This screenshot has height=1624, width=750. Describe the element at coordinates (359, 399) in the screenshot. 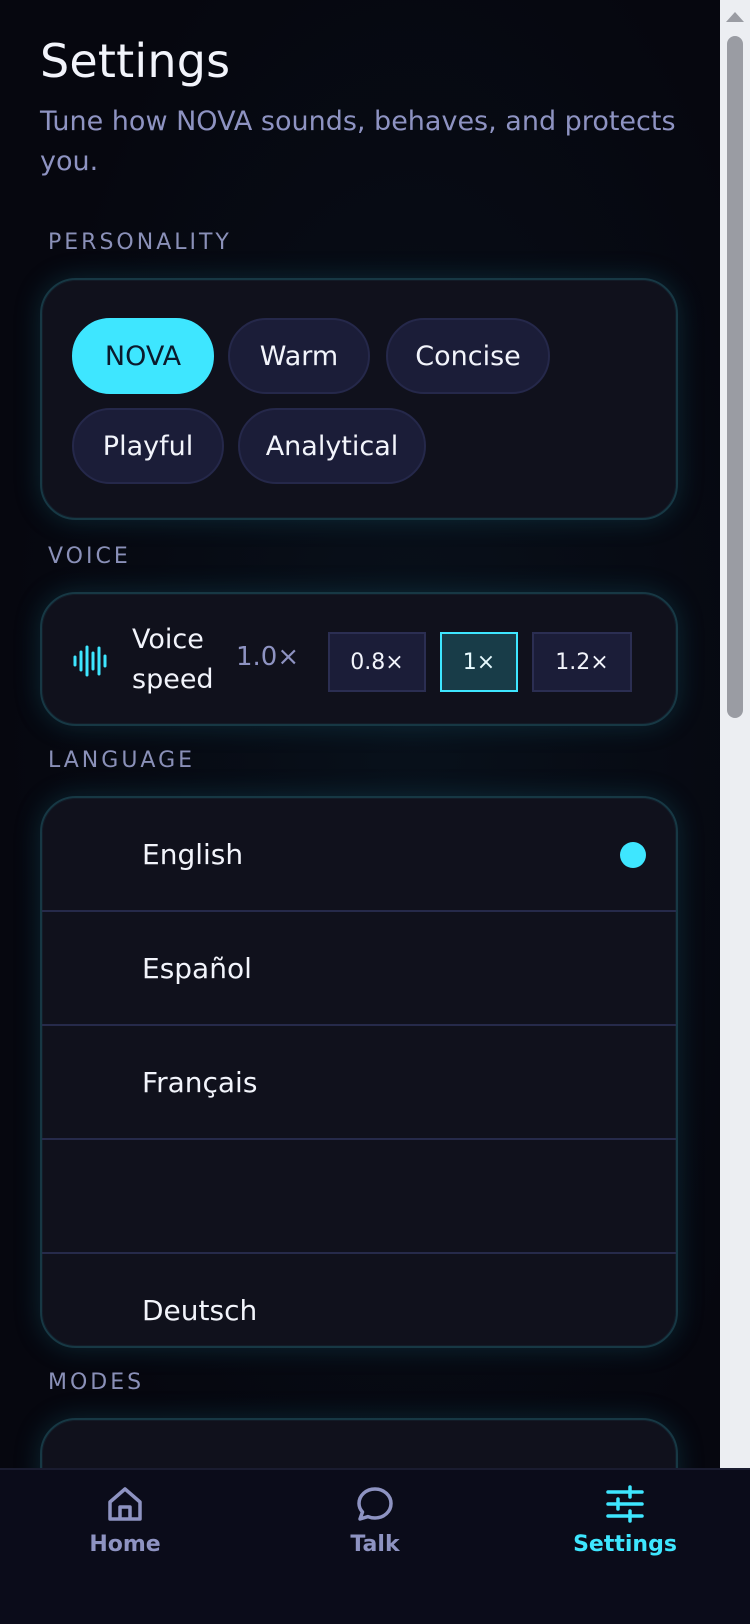

I see `personality-card: NOVA Warm Concise Playful Analytical` at that location.